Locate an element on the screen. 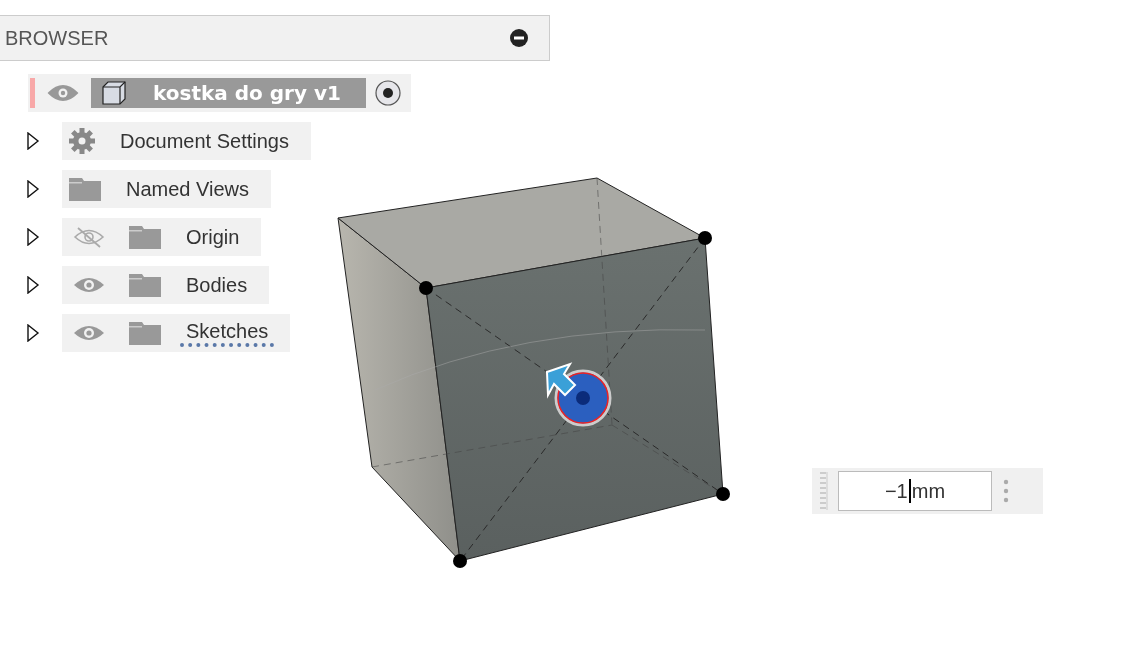 This screenshot has width=1124, height=666. collapse-icon is located at coordinates (519, 38).